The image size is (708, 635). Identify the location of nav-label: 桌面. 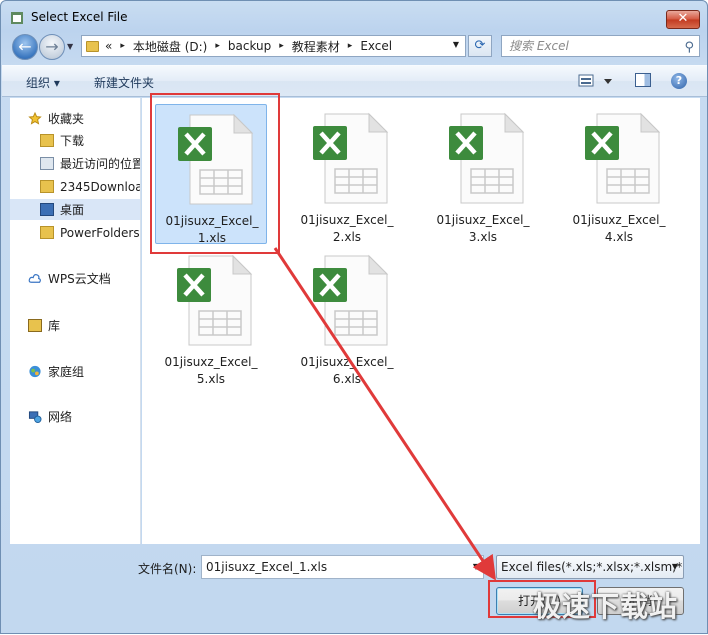
(72, 210).